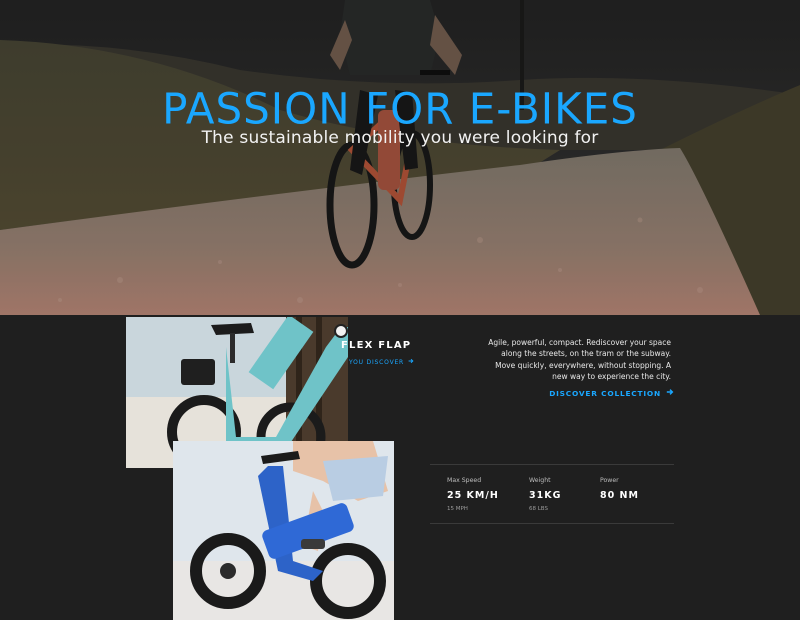  I want to click on spec-value: 80 NM, so click(619, 495).